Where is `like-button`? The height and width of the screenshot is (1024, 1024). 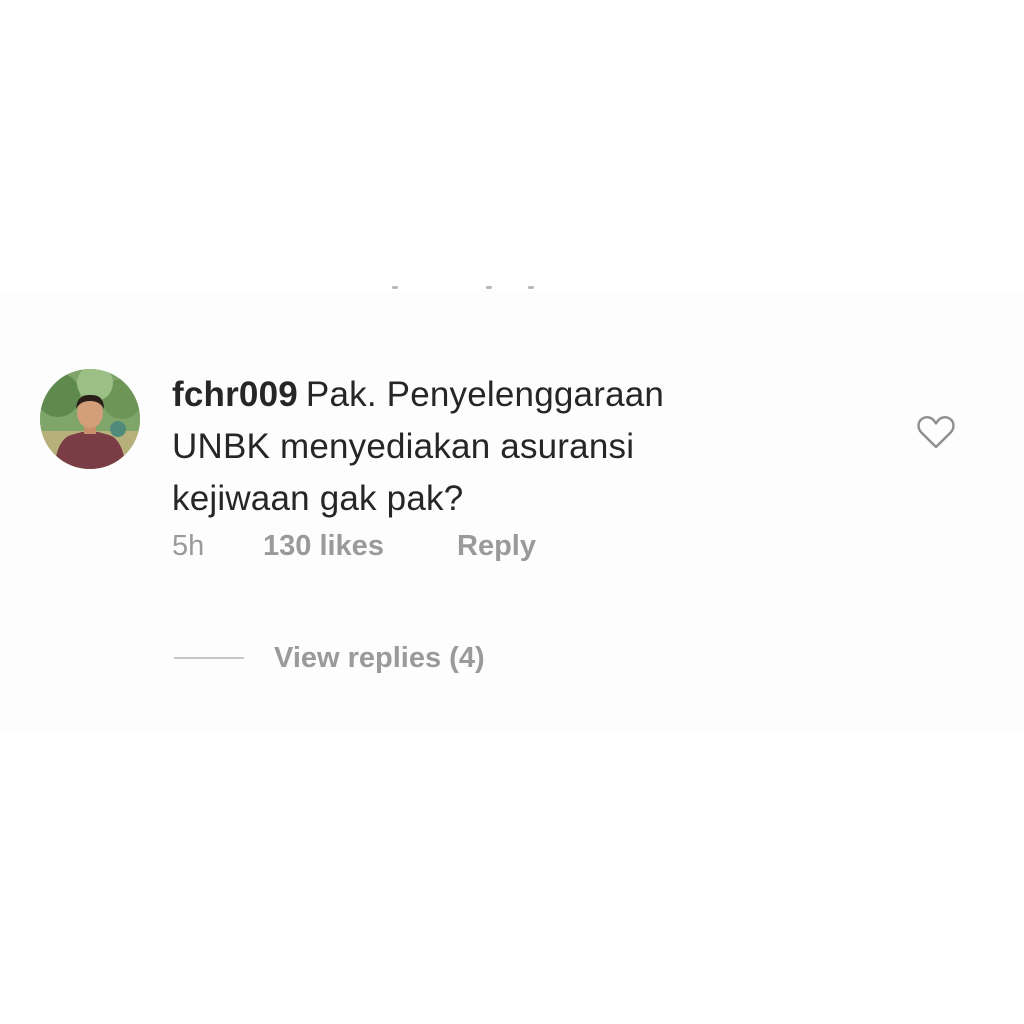 like-button is located at coordinates (936, 432).